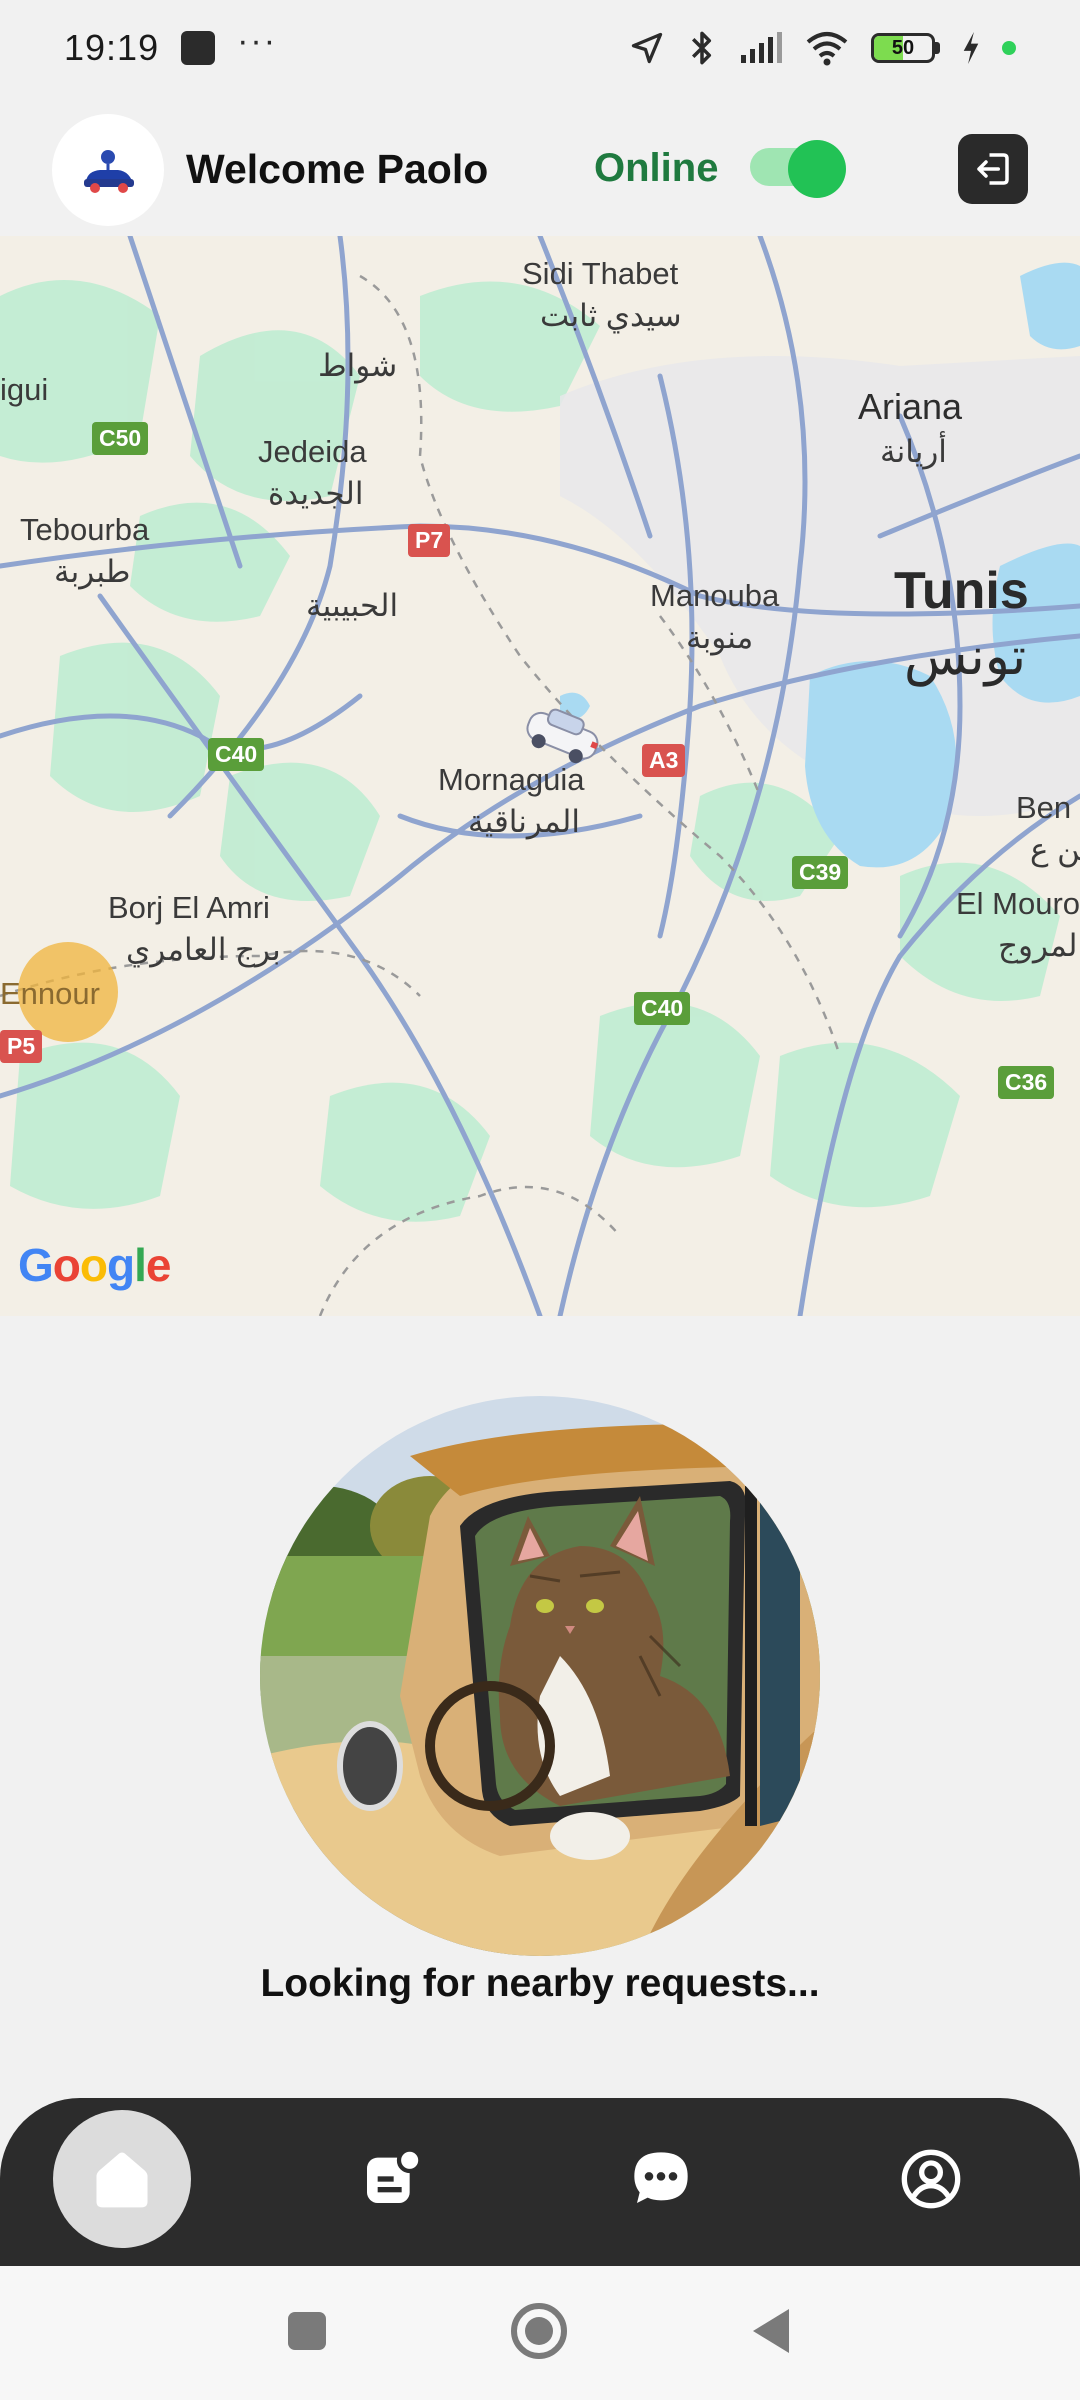  Describe the element at coordinates (50, 993) in the screenshot. I see `map-label-ennour: Ennour` at that location.